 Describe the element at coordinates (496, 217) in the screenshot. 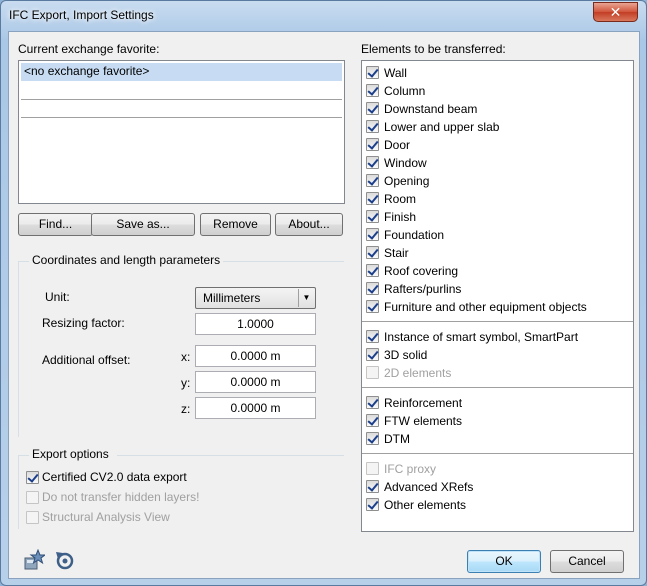

I see `list-item: Finish` at that location.